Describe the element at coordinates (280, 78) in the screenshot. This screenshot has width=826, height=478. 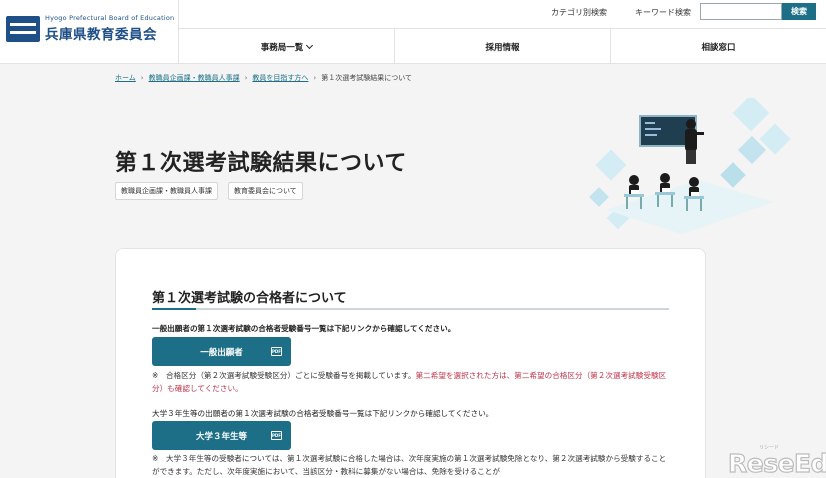
I see `breadcrumb-teachers: 教員を目指す方へ` at that location.